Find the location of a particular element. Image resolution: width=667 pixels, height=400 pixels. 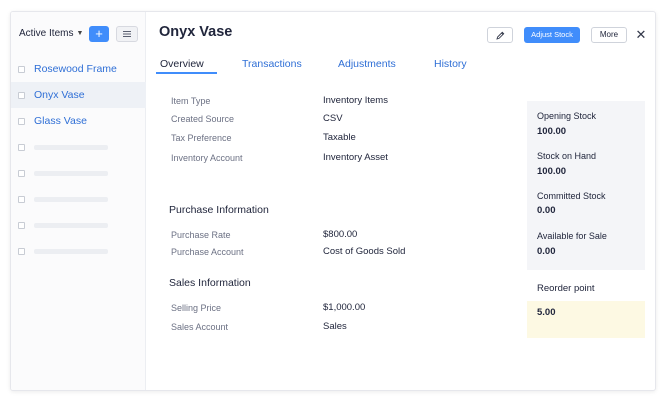

selling-price-label: Selling Price is located at coordinates (196, 308).